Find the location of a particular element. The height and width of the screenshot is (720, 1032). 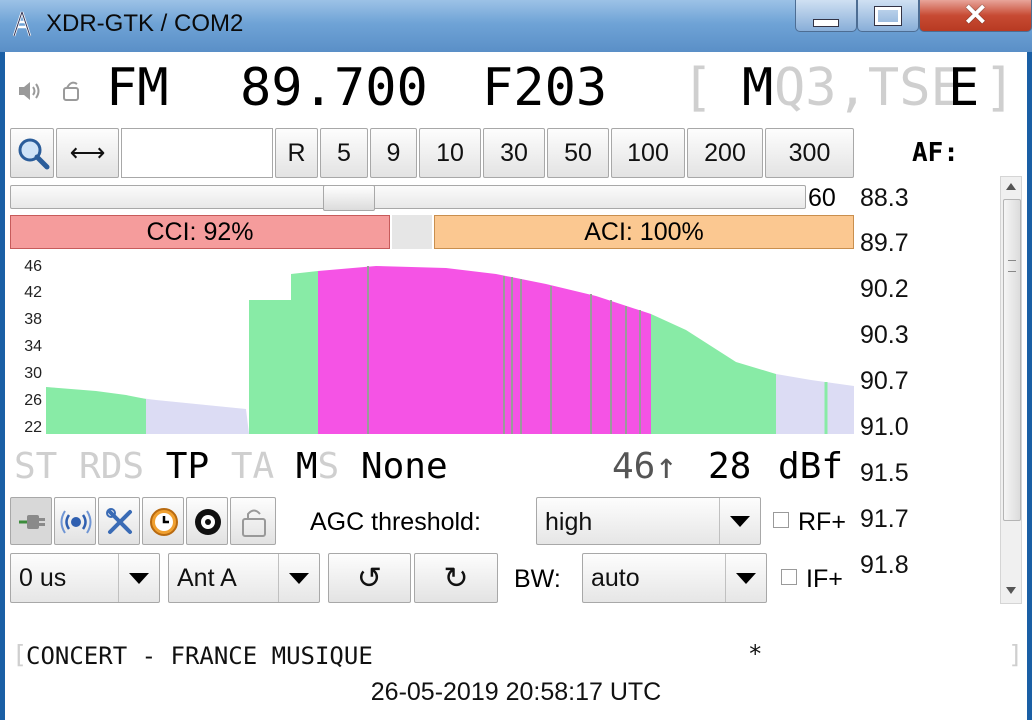

graph-area-green-right is located at coordinates (713, 374).